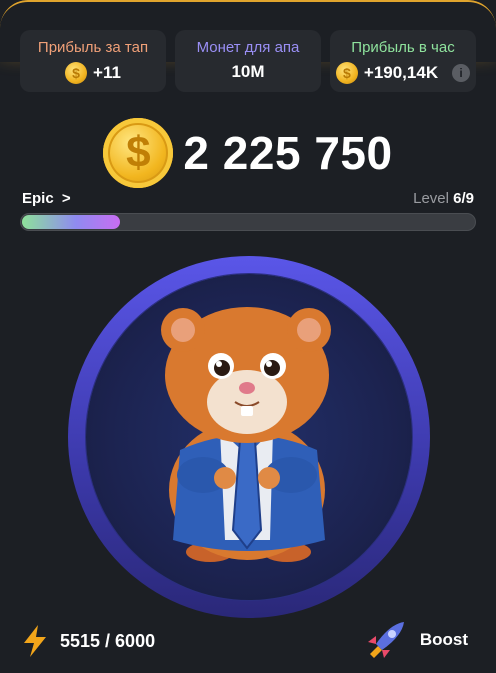  What do you see at coordinates (461, 73) in the screenshot?
I see `info-icon: i` at bounding box center [461, 73].